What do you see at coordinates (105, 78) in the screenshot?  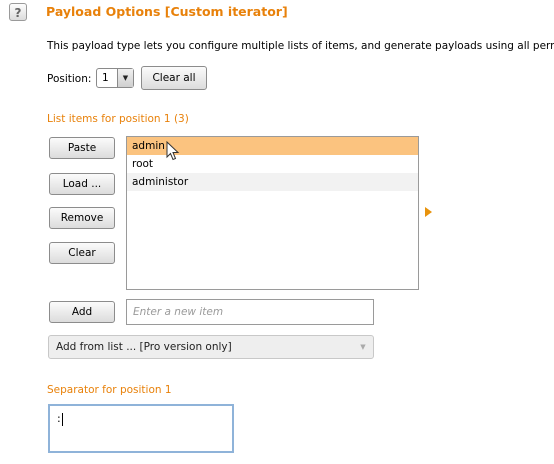 I see `position-value: 1` at bounding box center [105, 78].